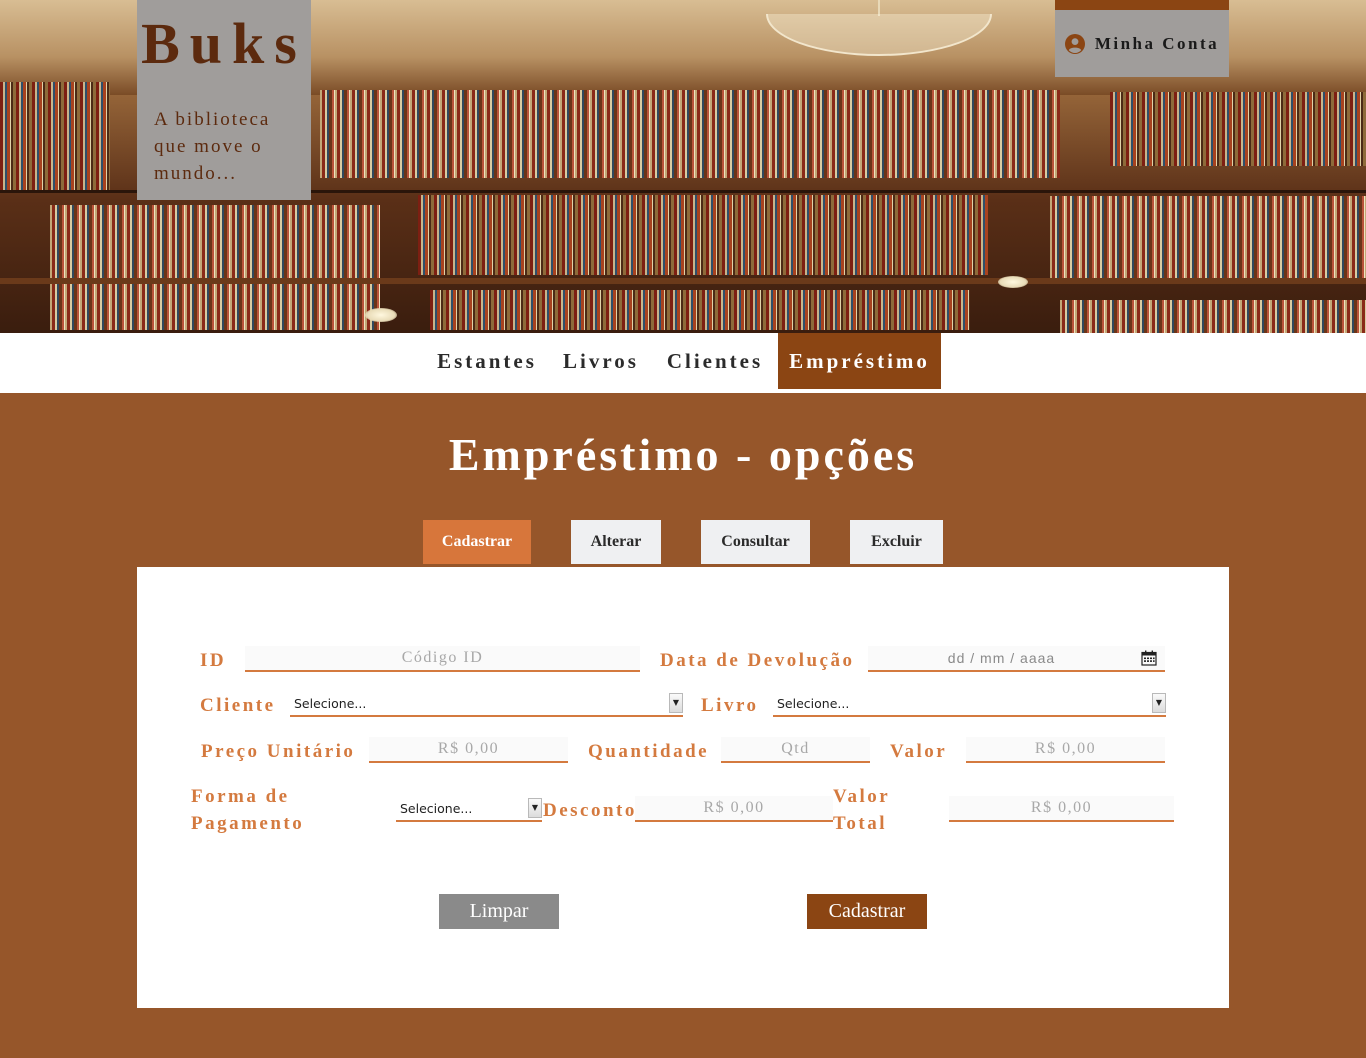 Image resolution: width=1366 pixels, height=1058 pixels. I want to click on calendar-icon, so click(1149, 658).